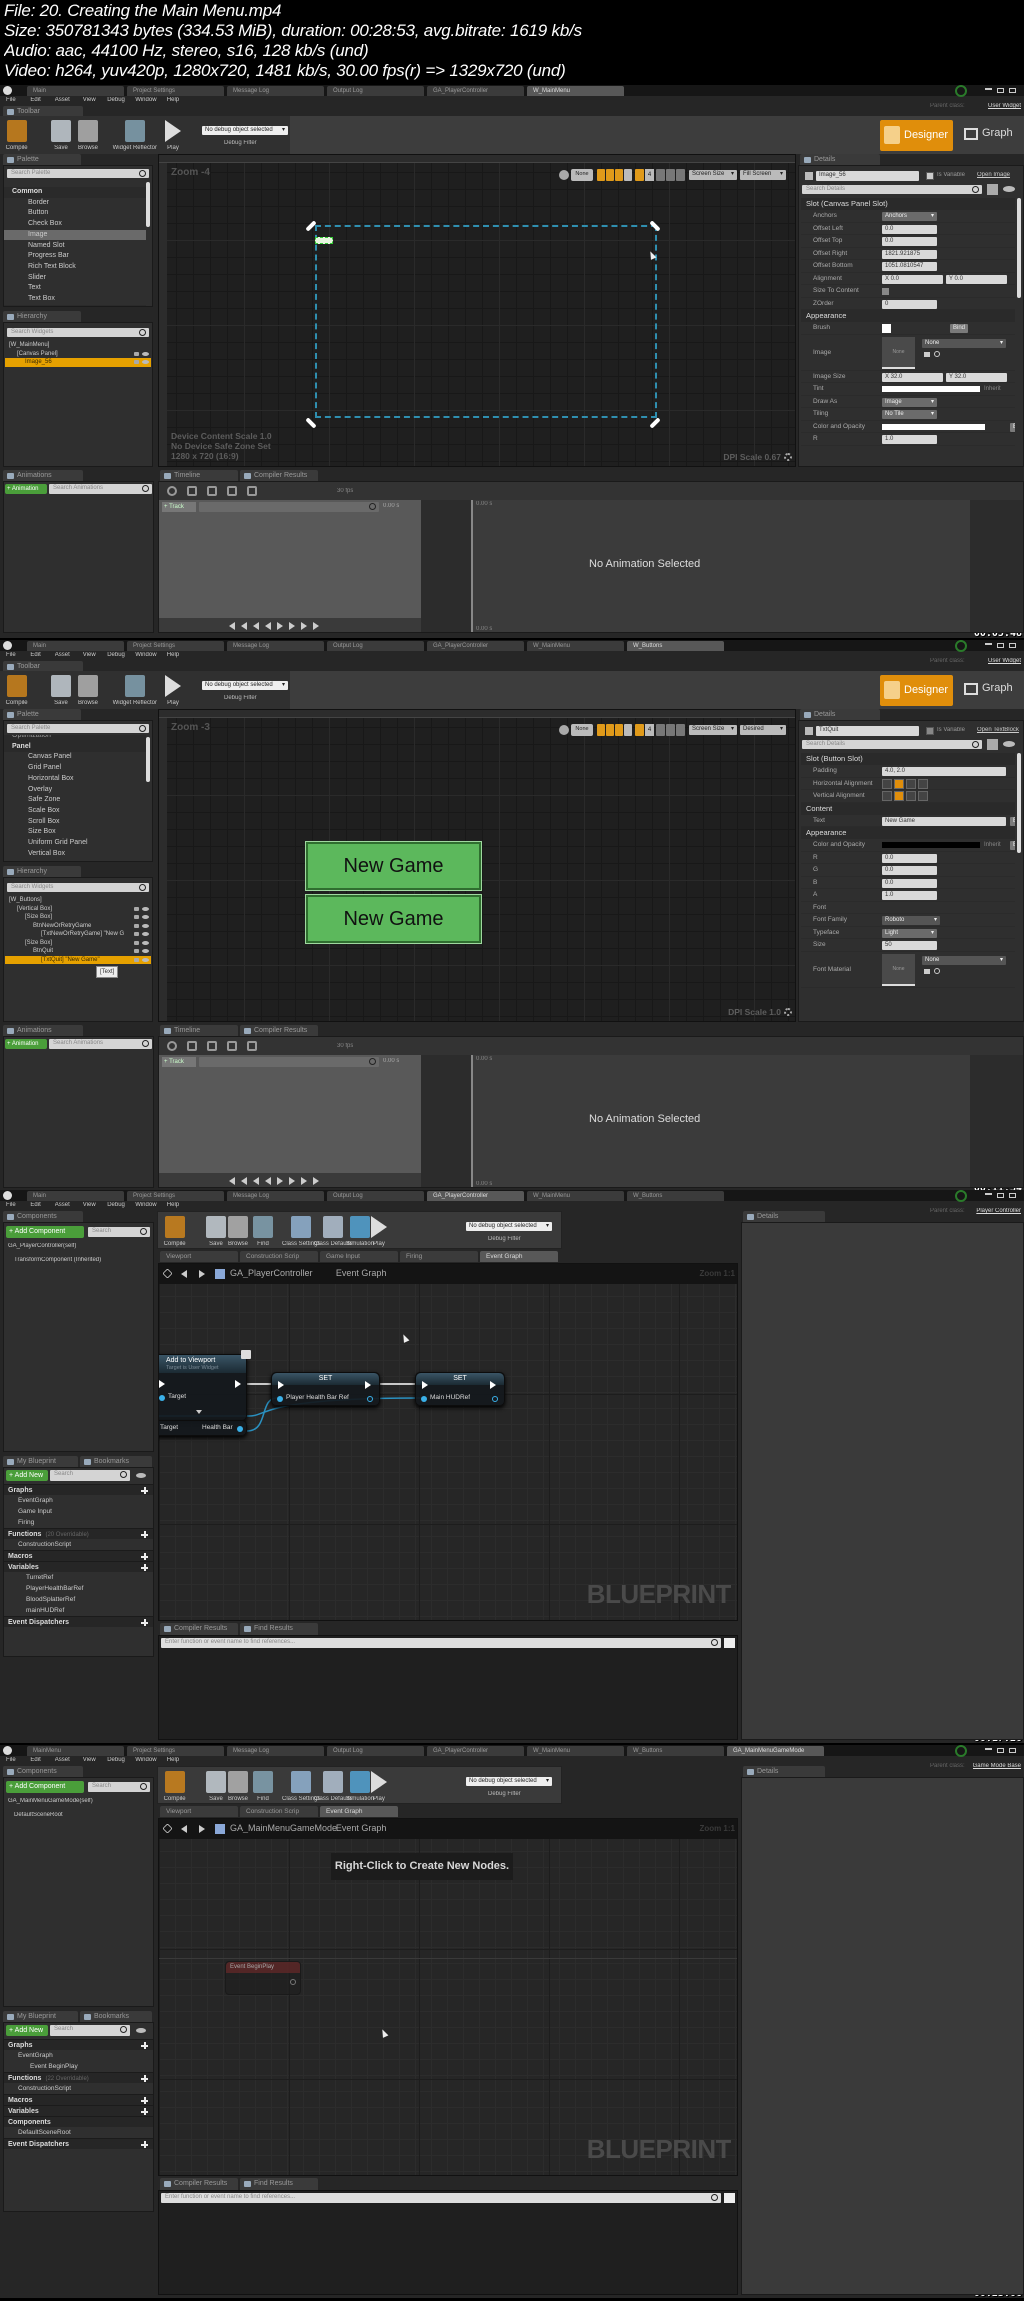  I want to click on menu-view: View, so click(89, 655).